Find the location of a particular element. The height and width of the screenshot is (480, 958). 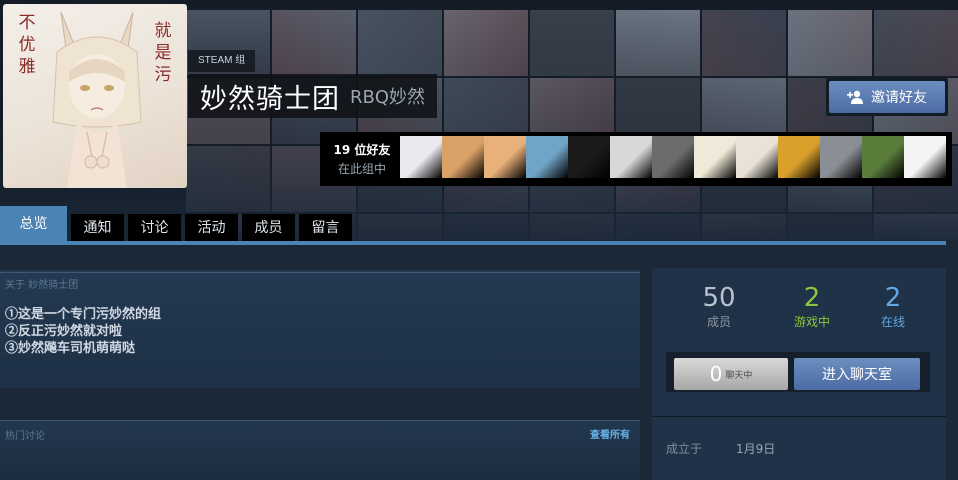

stat-in-game: 2 游戏中 is located at coordinates (812, 306).